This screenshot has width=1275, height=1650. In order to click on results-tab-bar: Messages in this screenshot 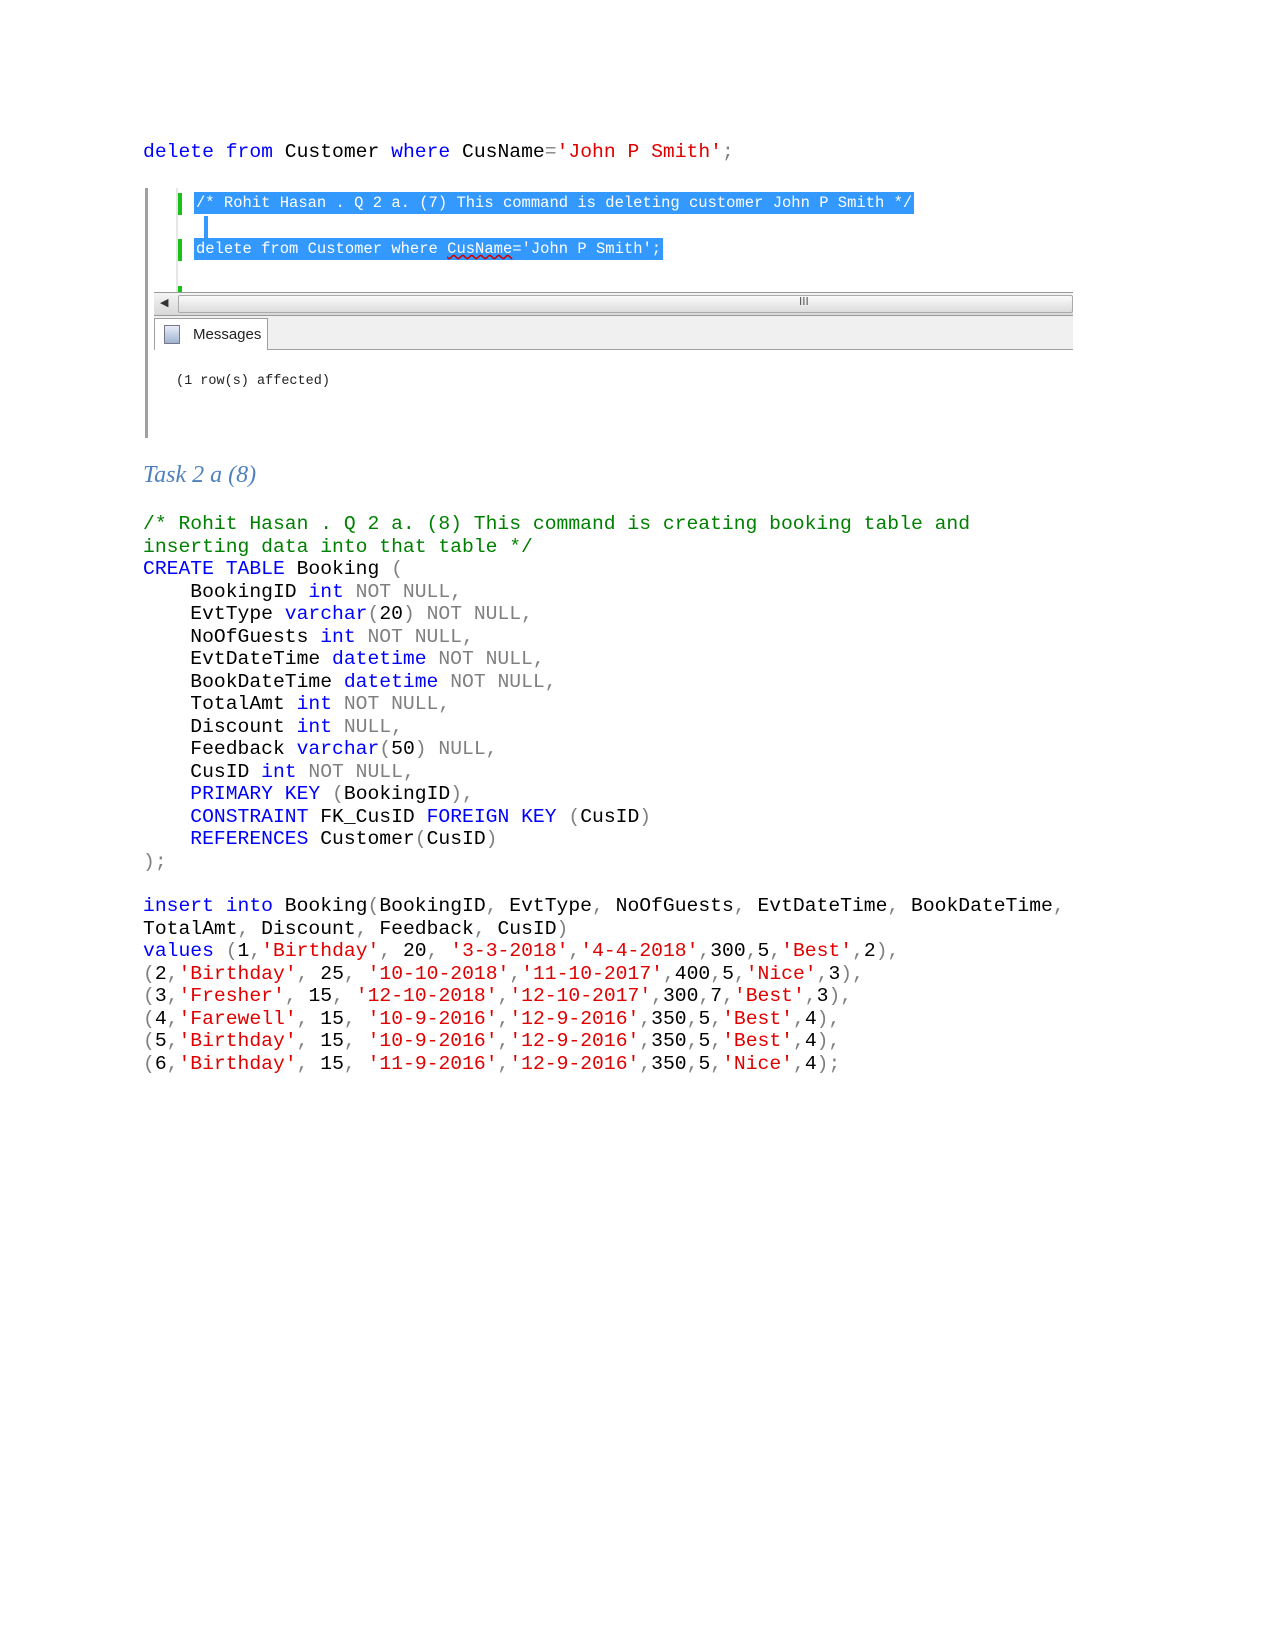, I will do `click(613, 333)`.